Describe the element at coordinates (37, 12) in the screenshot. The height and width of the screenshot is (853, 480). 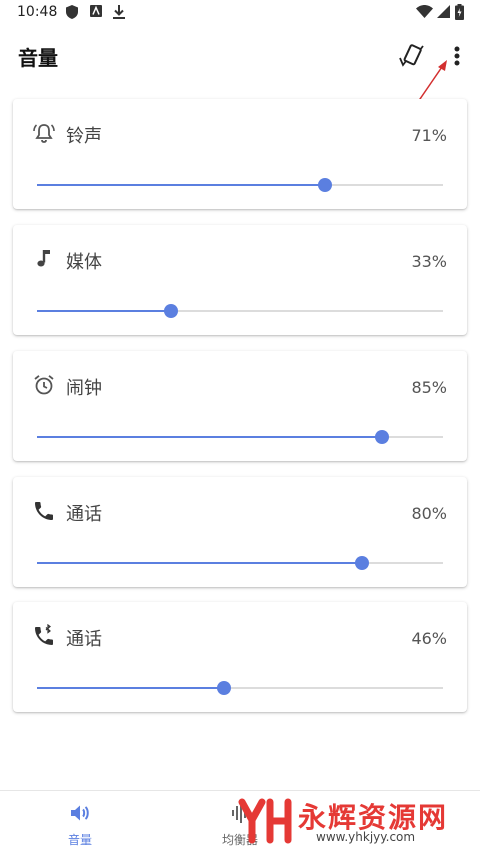
I see `status-time: 10:48` at that location.